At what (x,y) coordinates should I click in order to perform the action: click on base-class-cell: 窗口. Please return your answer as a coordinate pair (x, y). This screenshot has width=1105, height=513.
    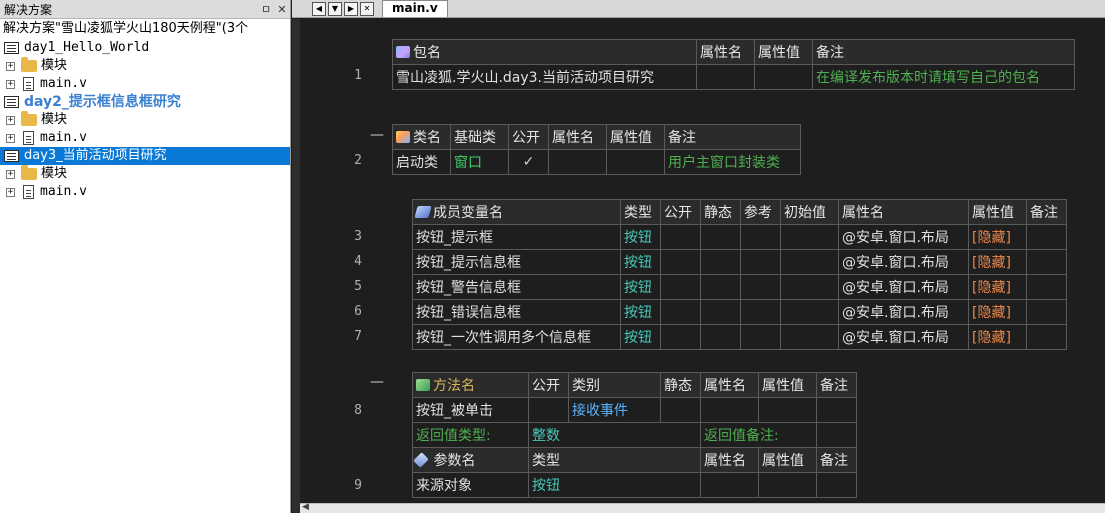
    Looking at the image, I should click on (479, 162).